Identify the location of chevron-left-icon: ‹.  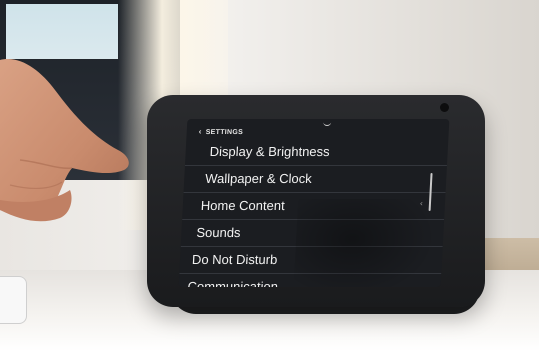
(200, 131).